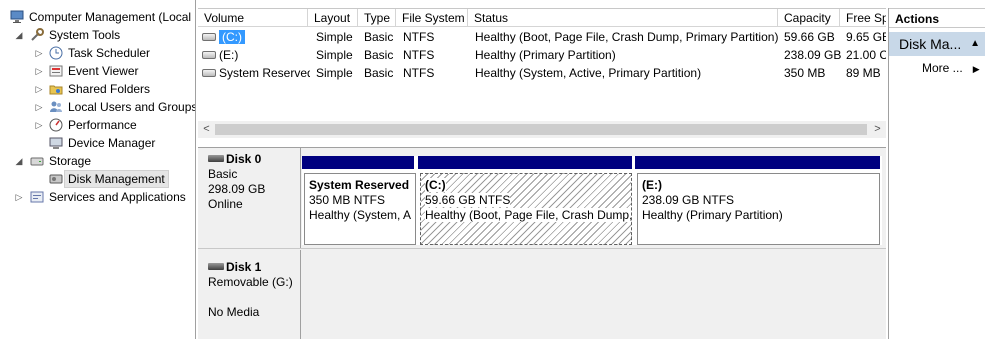 The height and width of the screenshot is (339, 985). What do you see at coordinates (936, 173) in the screenshot?
I see `actions-pane: Actions Disk Ma... ▲ More ... ▶` at bounding box center [936, 173].